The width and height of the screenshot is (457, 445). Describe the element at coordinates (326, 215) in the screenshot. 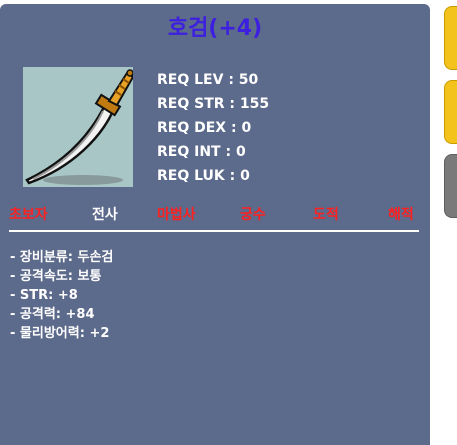

I see `job-thief: 도적` at that location.